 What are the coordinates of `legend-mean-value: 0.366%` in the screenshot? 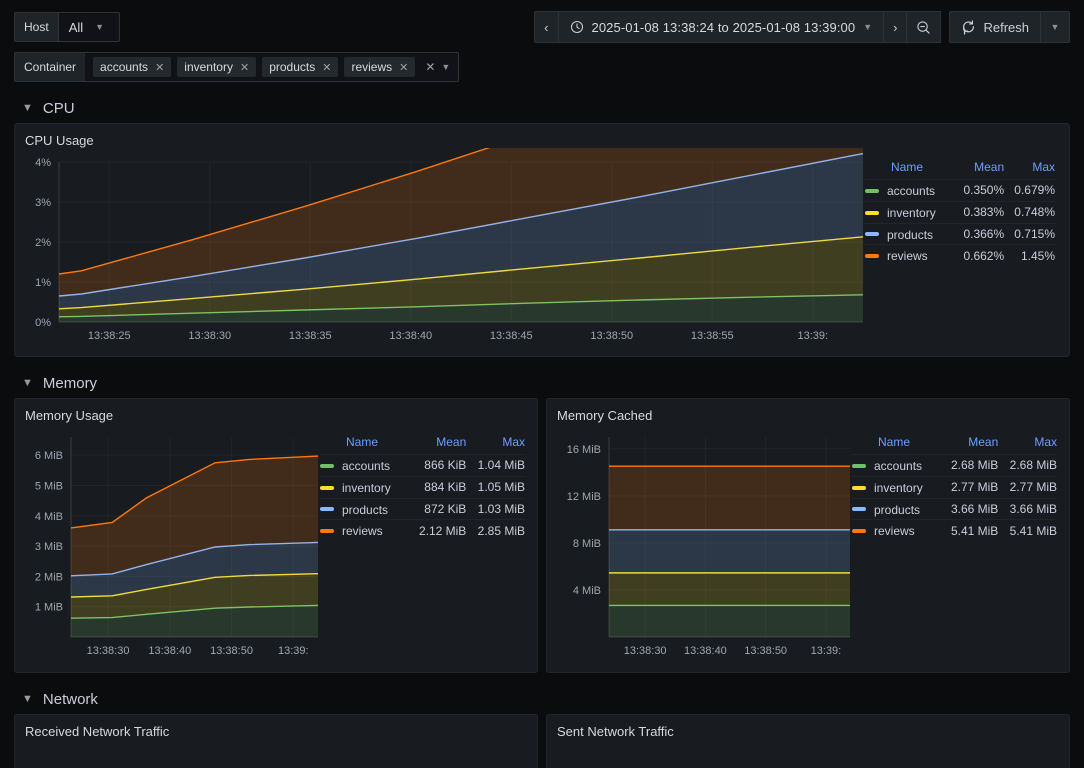 It's located at (979, 233).